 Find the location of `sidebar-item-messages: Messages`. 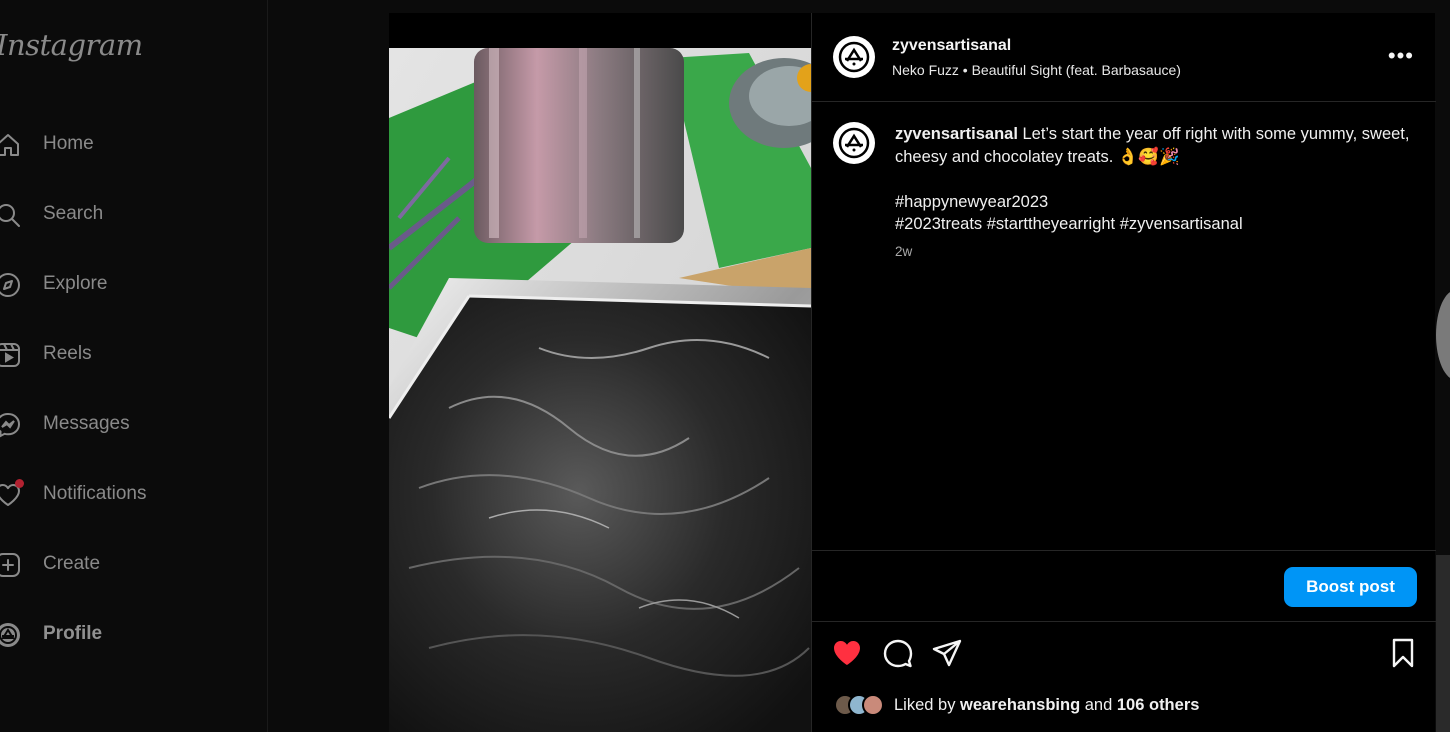

sidebar-item-messages: Messages is located at coordinates (125, 424).